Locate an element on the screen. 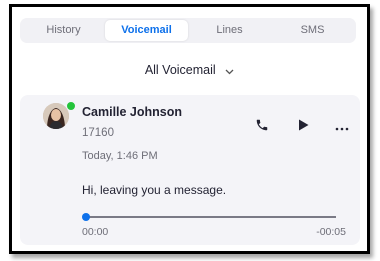 The width and height of the screenshot is (380, 261). tab-lines: Lines is located at coordinates (229, 30).